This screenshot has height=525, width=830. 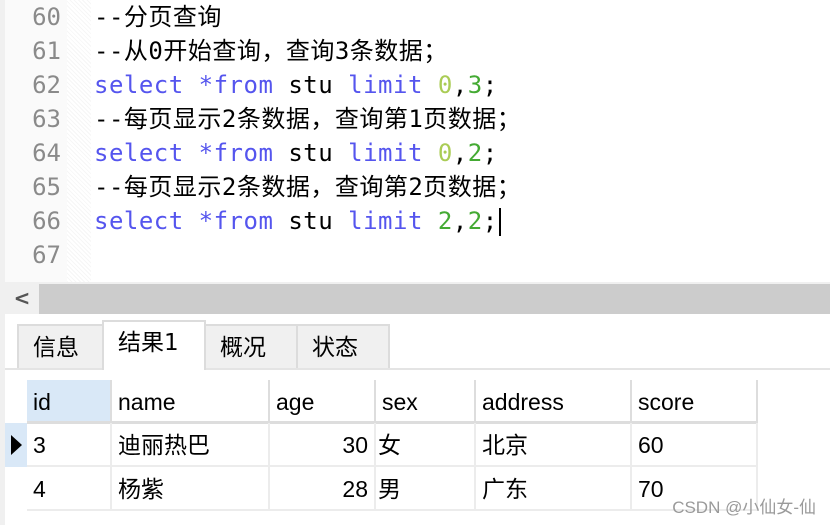 I want to click on column-header-name: name, so click(x=191, y=402).